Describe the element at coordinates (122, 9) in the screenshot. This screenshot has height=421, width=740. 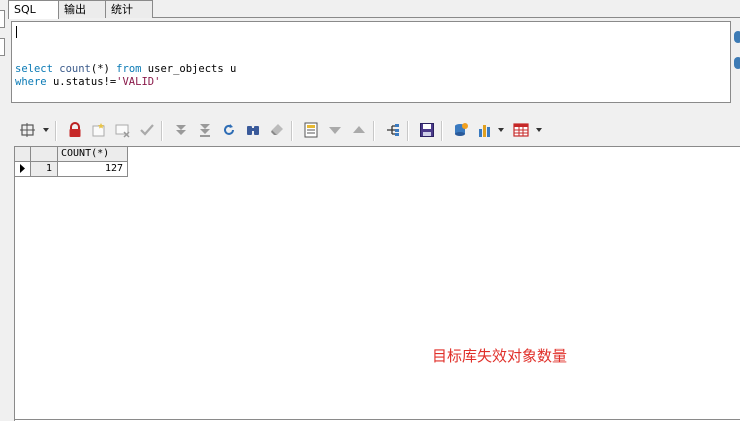
I see `tab-label: 统计` at that location.